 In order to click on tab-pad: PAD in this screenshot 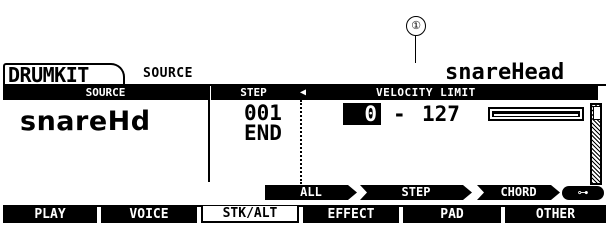, I will do `click(452, 214)`.